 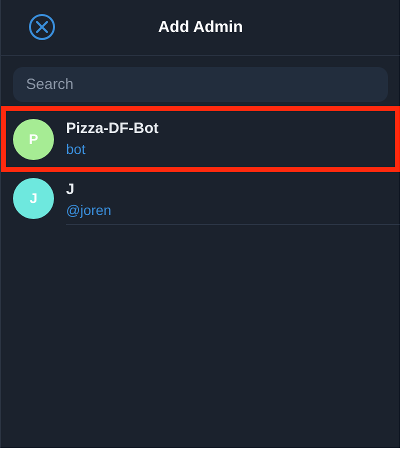 What do you see at coordinates (71, 190) in the screenshot?
I see `contact-name: J` at bounding box center [71, 190].